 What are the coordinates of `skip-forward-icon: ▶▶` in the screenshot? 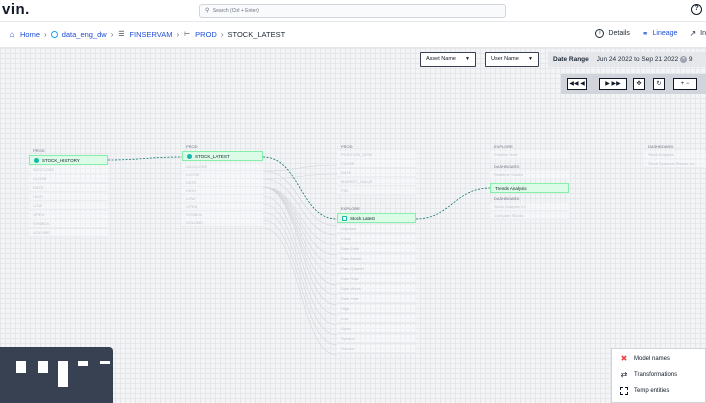 It's located at (616, 84).